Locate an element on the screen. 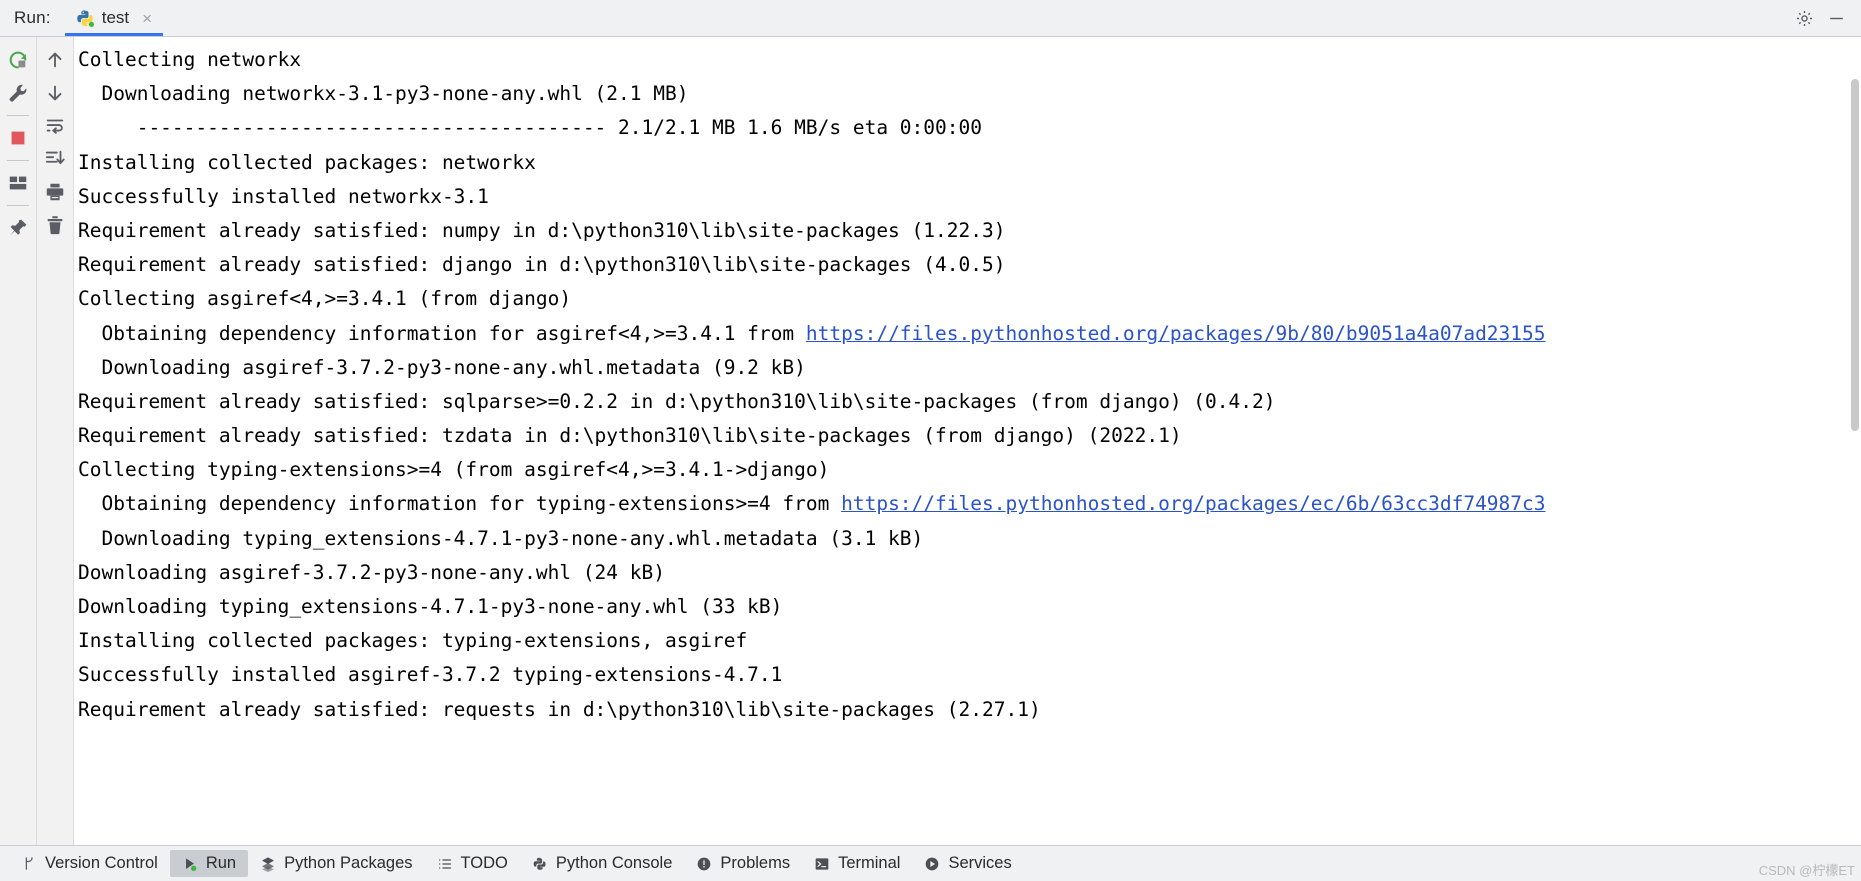 The width and height of the screenshot is (1861, 881). tab-title: test is located at coordinates (115, 17).